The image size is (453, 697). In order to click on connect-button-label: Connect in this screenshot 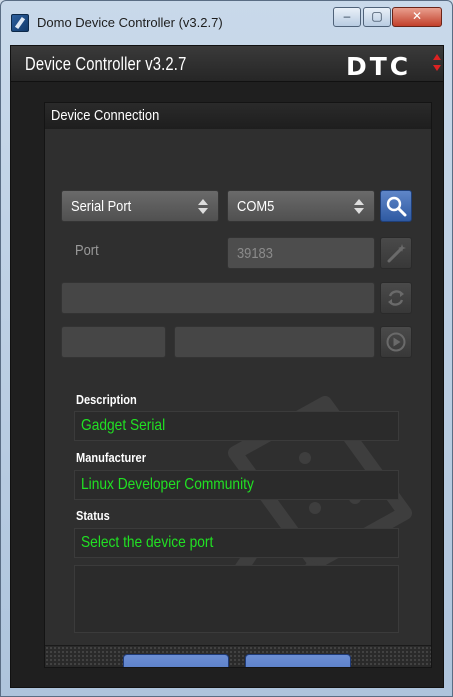, I will do `click(175, 661)`.